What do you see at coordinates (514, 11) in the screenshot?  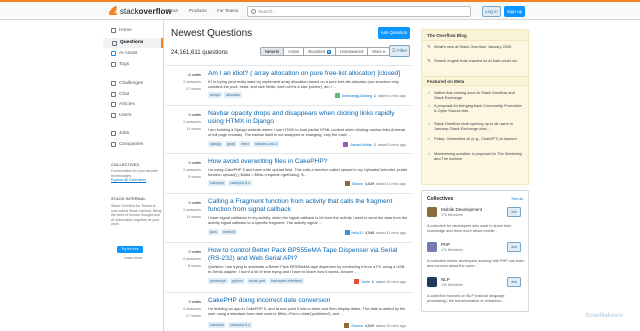 I see `signup-button: Sign up` at bounding box center [514, 11].